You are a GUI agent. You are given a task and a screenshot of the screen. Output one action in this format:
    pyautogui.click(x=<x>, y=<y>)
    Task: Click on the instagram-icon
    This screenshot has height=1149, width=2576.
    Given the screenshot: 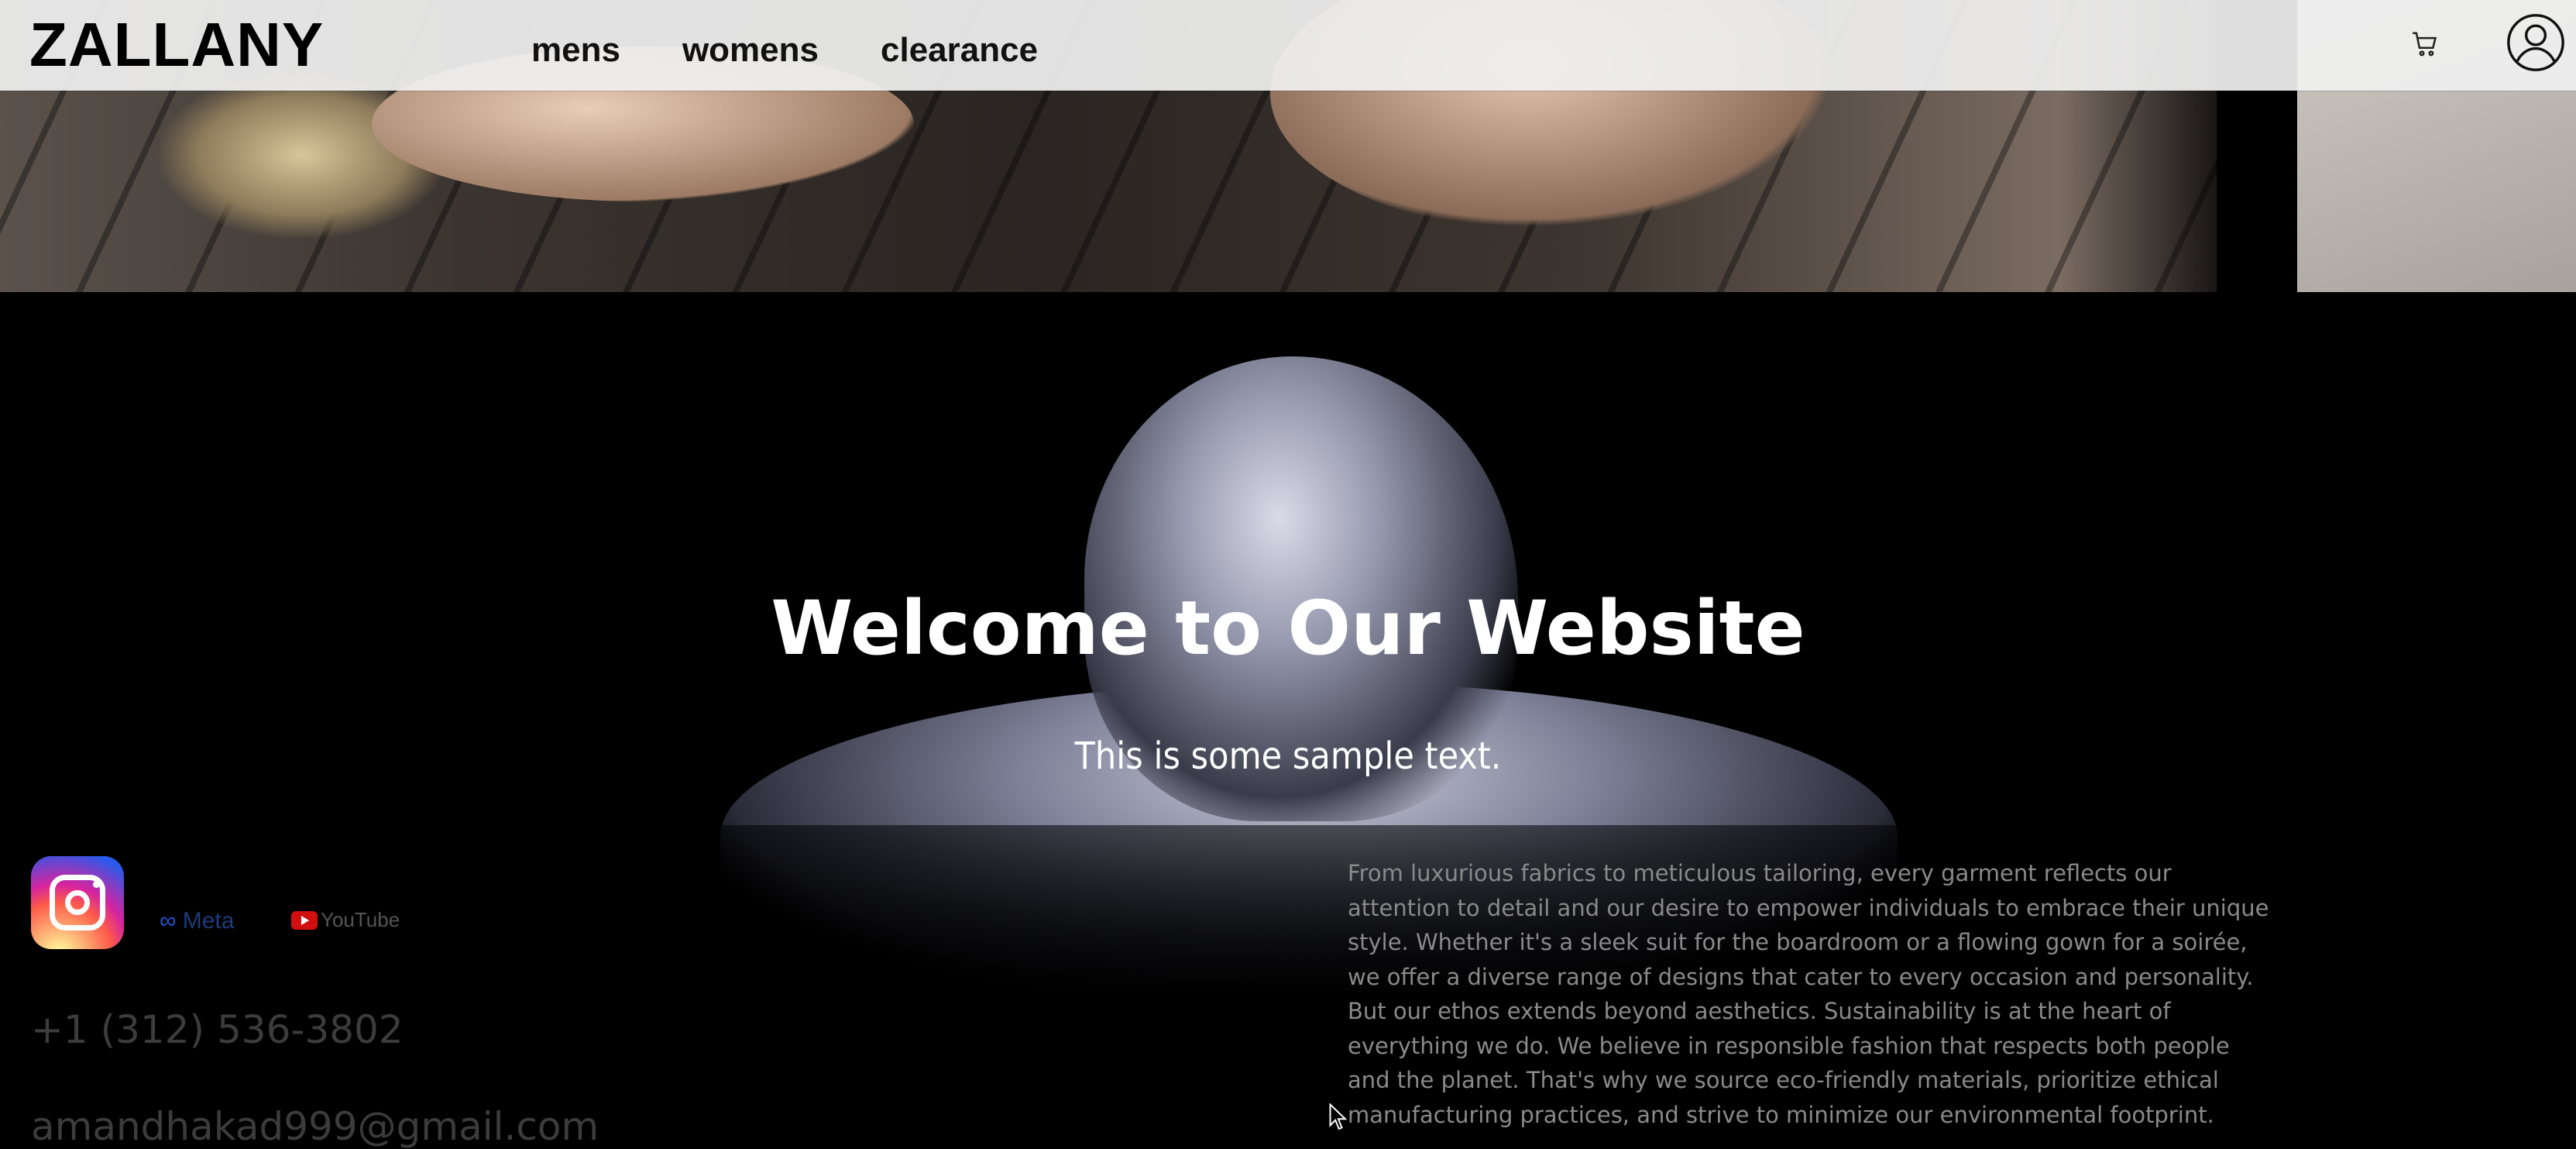 What is the action you would take?
    pyautogui.click(x=77, y=902)
    